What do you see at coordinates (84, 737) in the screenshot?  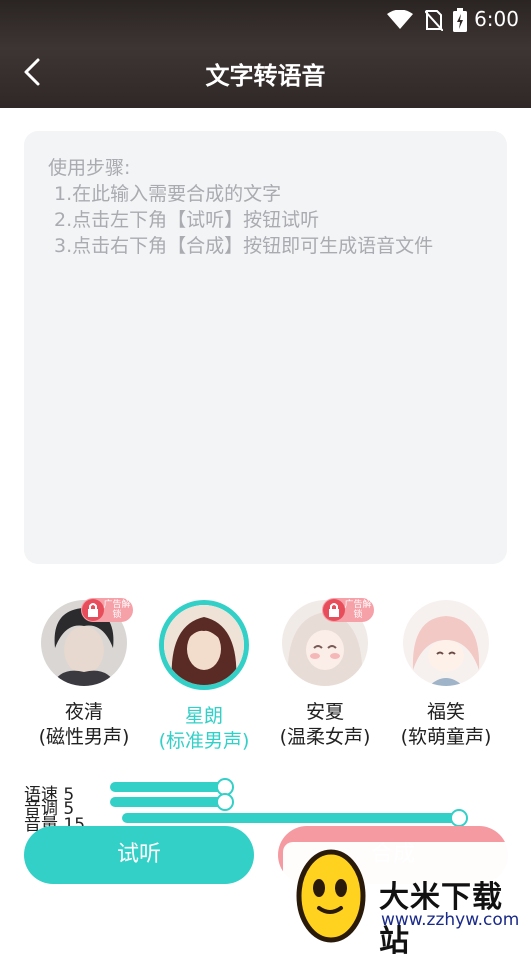 I see `voice-desc: (磁性男声)` at bounding box center [84, 737].